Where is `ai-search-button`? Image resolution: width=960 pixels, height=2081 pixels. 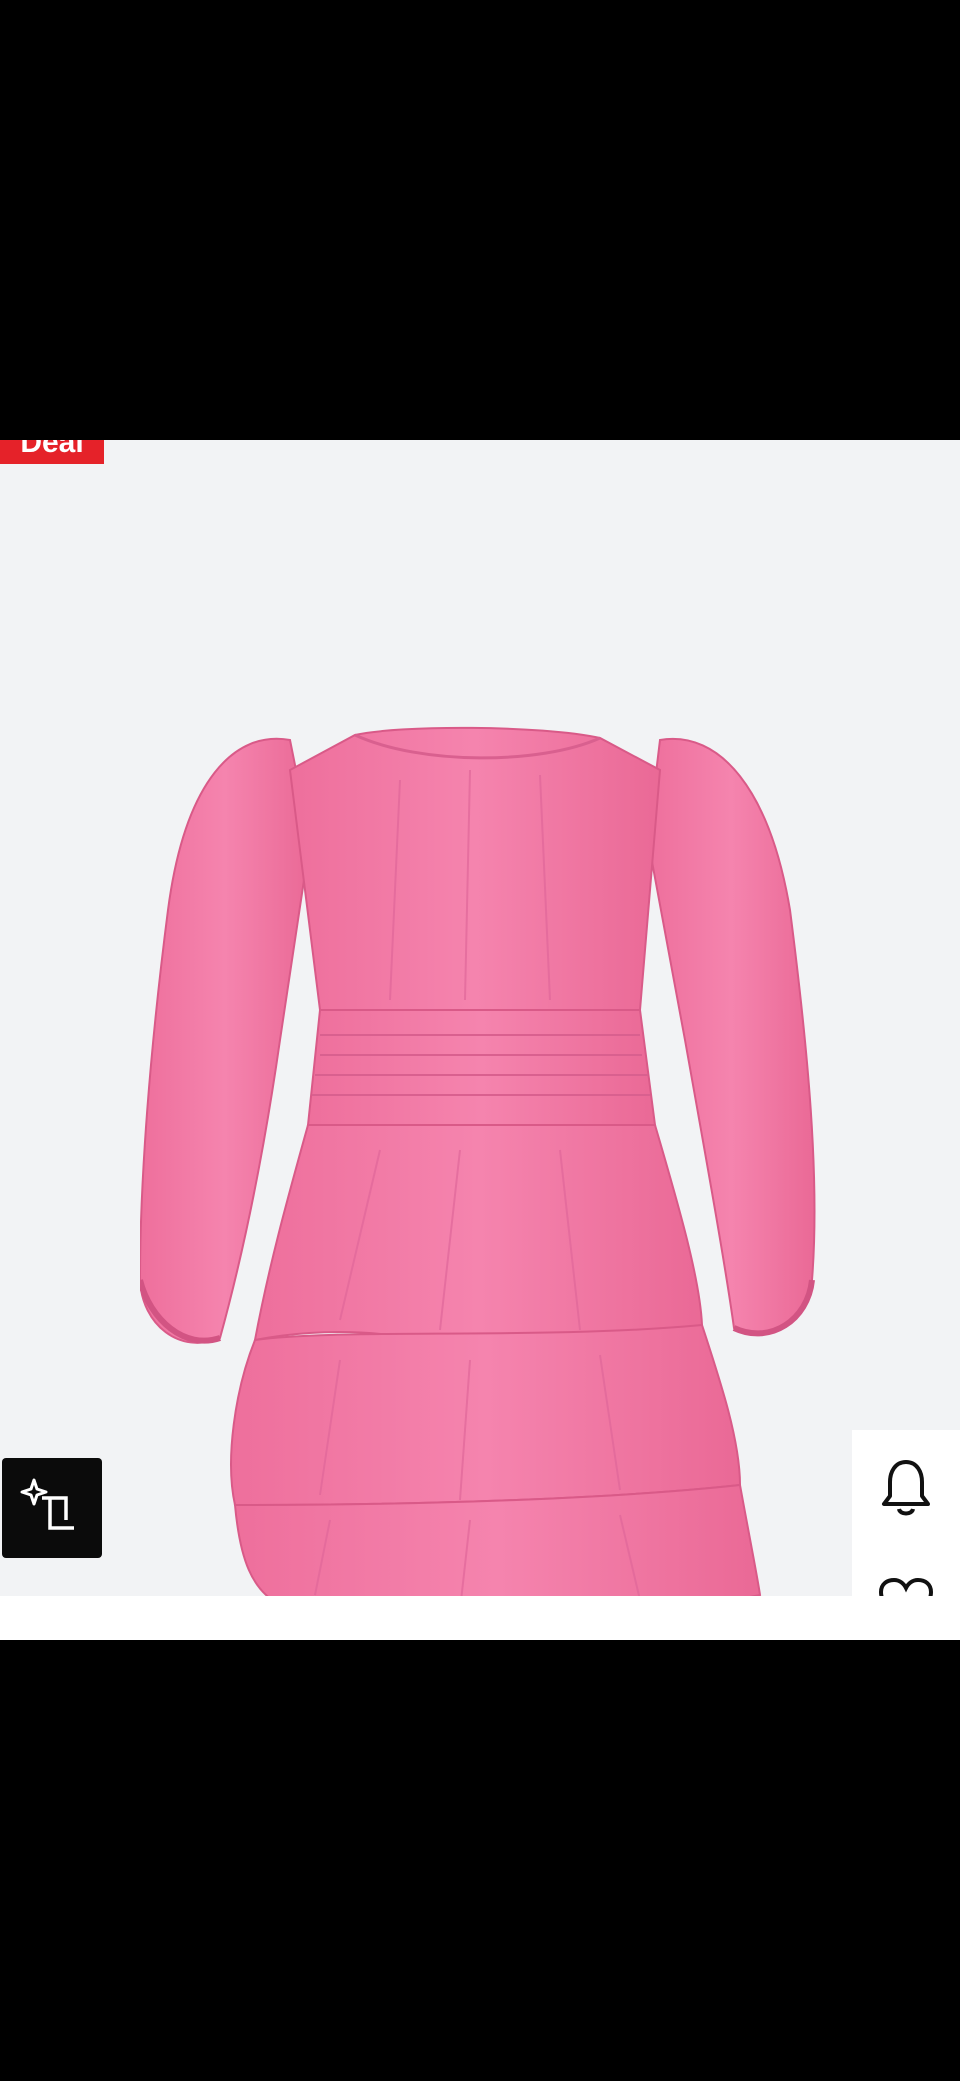
ai-search-button is located at coordinates (52, 1508).